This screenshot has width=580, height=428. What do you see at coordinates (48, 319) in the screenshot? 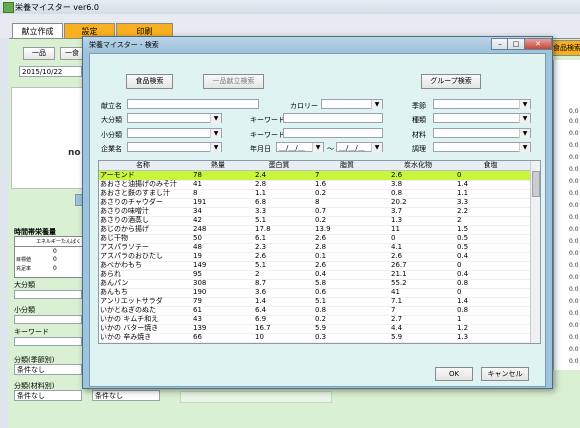
I see `shoubunrui-field` at bounding box center [48, 319].